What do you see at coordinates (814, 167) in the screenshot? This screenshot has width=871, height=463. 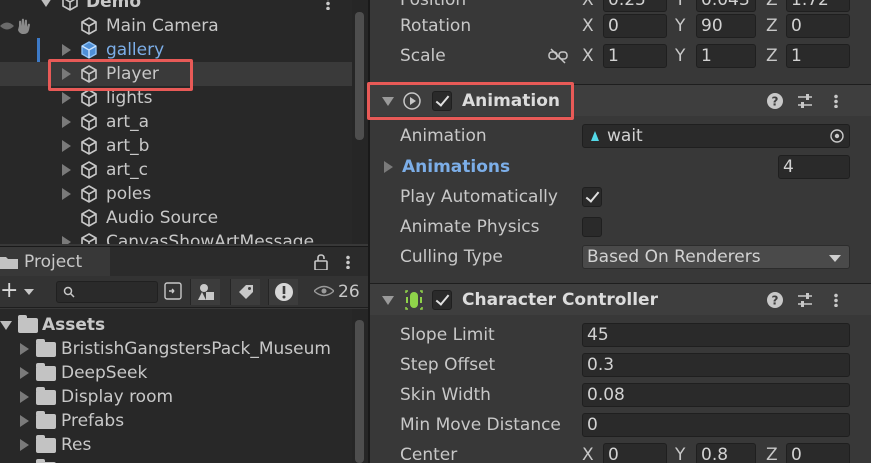 I see `animations-count-field: 4` at bounding box center [814, 167].